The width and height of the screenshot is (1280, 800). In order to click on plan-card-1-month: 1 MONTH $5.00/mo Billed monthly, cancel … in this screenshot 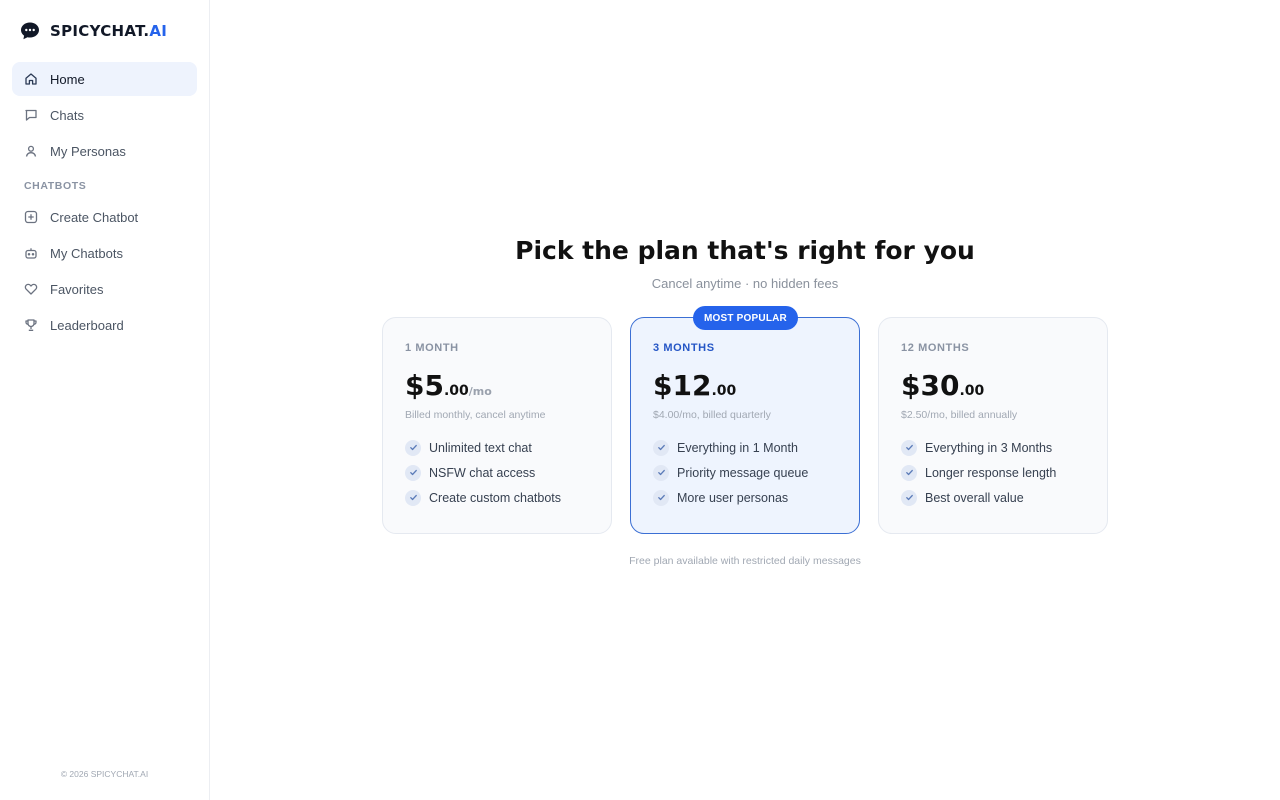, I will do `click(497, 425)`.